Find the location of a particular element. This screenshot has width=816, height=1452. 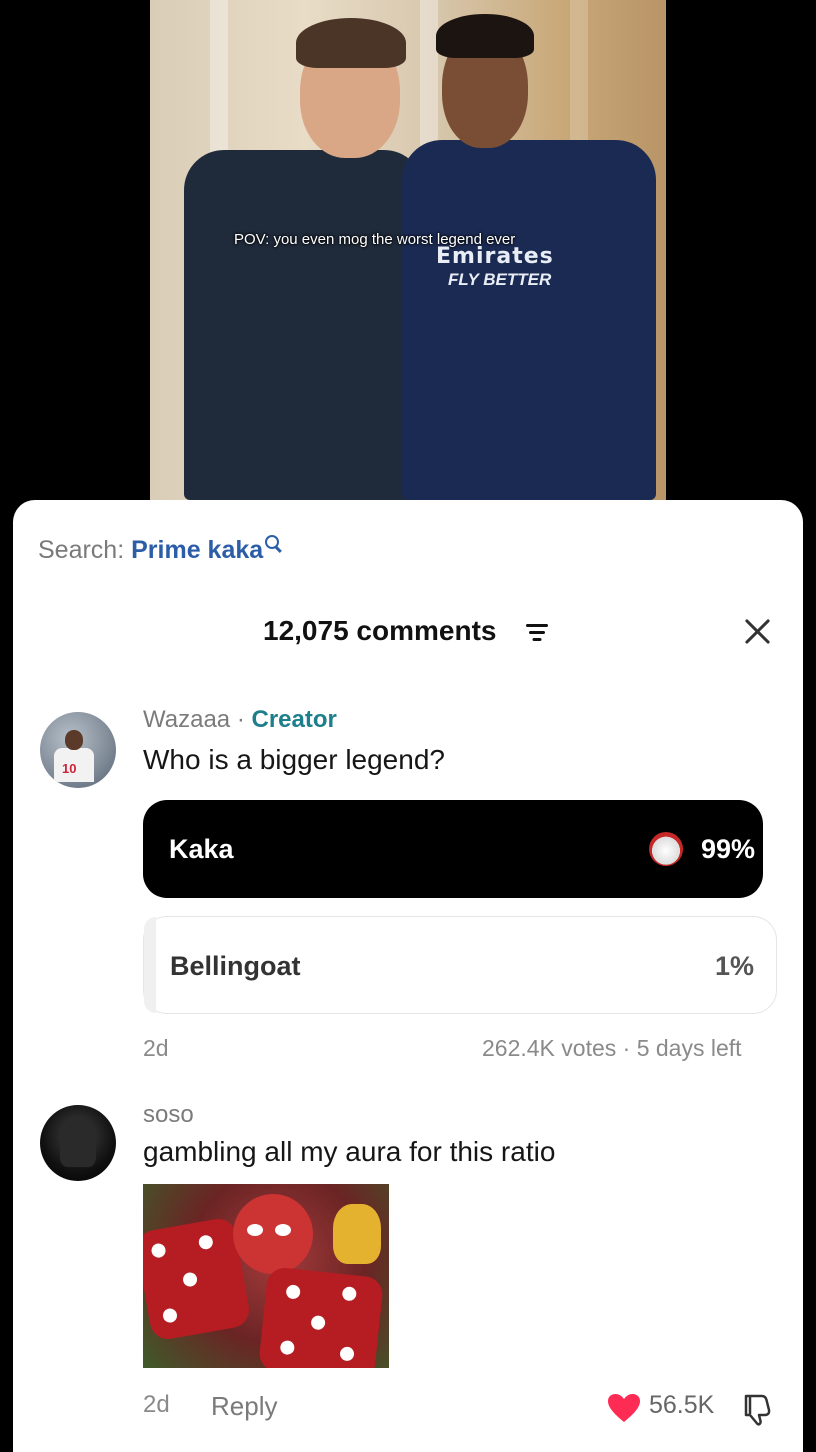

video-caption: POV: you even mog the worst legend ever is located at coordinates (375, 239).